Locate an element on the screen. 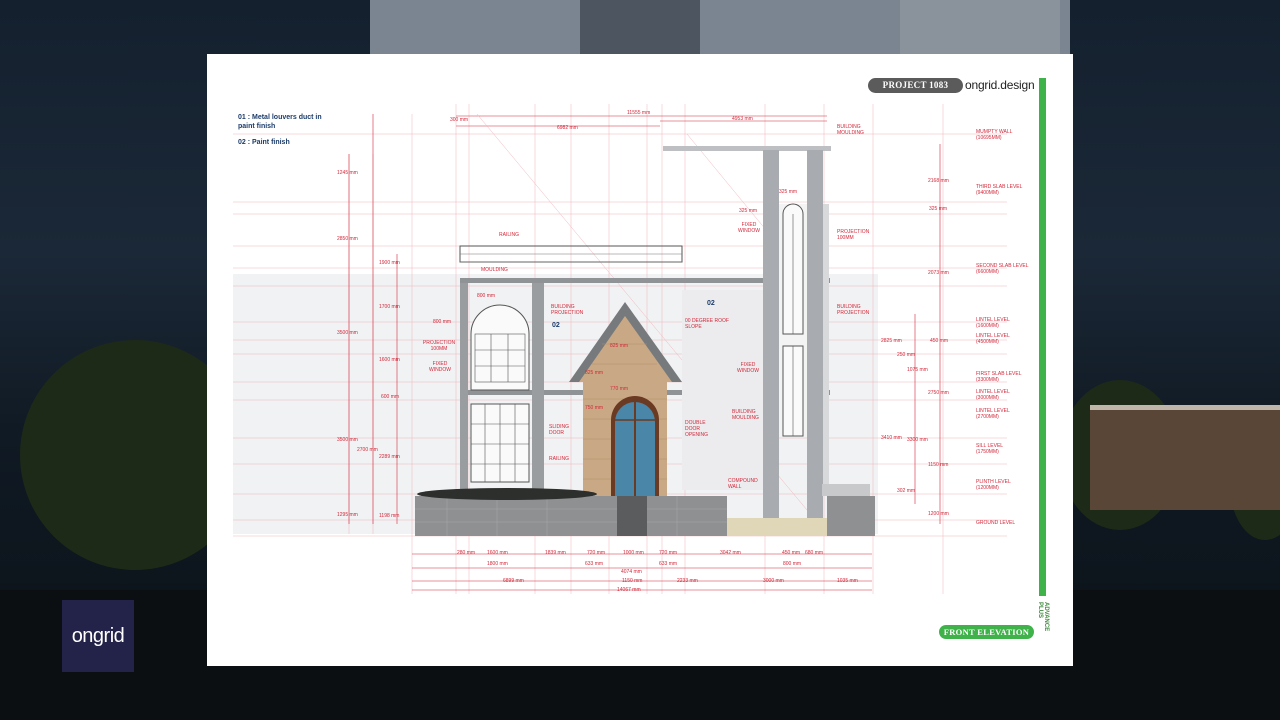 The width and height of the screenshot is (1280, 720). level-label: LINTEL LEVEL (2700MM) is located at coordinates (993, 414).